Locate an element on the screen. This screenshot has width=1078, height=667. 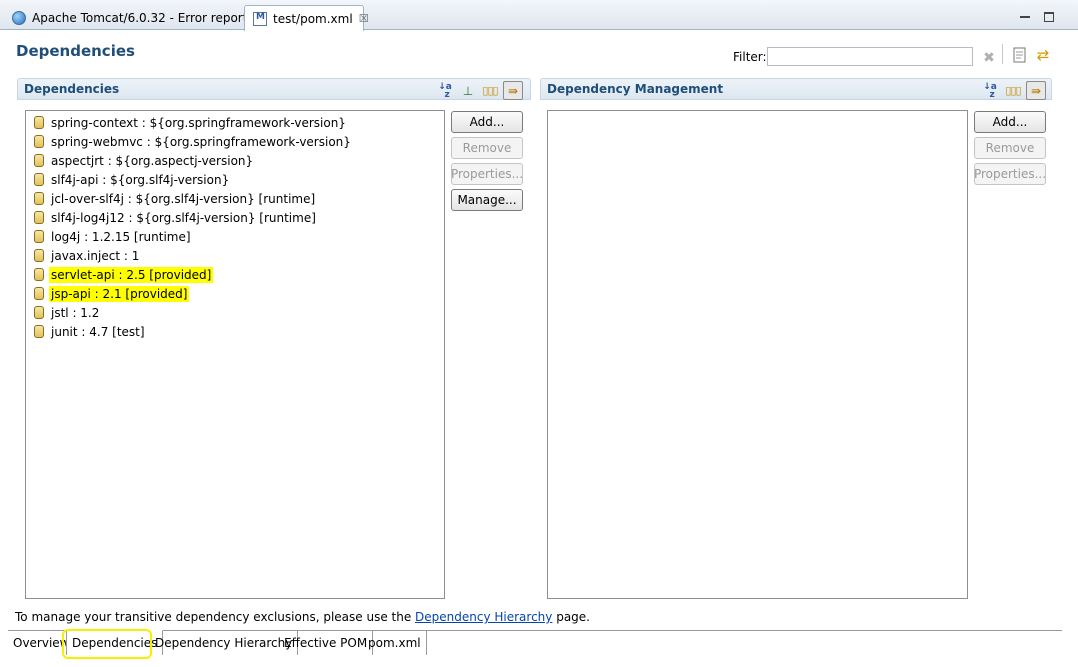
maximize-icon is located at coordinates (1049, 17).